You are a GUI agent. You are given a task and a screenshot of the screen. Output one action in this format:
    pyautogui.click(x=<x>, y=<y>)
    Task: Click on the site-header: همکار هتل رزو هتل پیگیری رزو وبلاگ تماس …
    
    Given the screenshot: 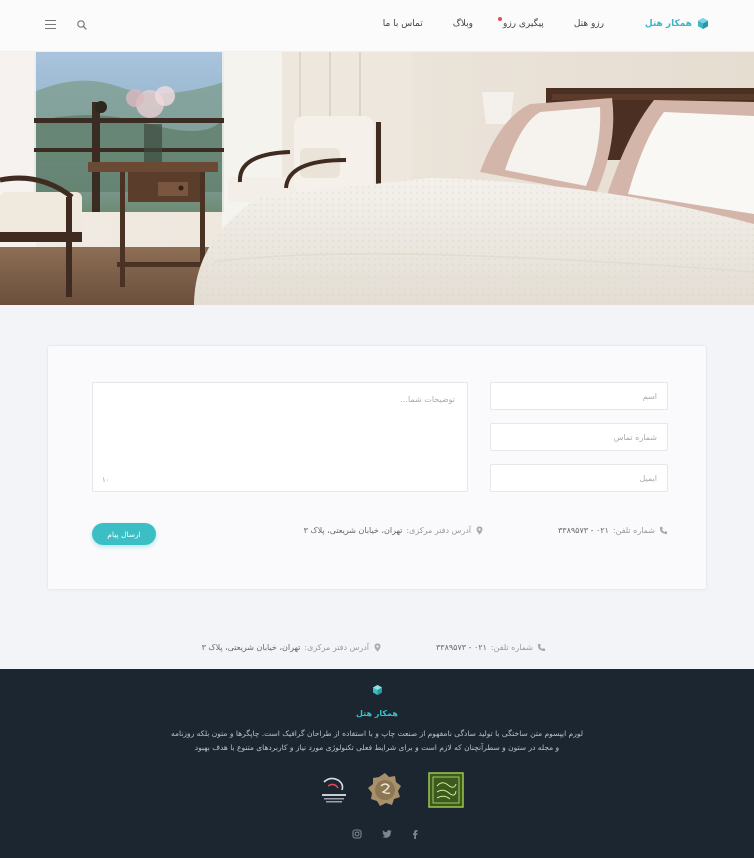 What is the action you would take?
    pyautogui.click(x=377, y=26)
    